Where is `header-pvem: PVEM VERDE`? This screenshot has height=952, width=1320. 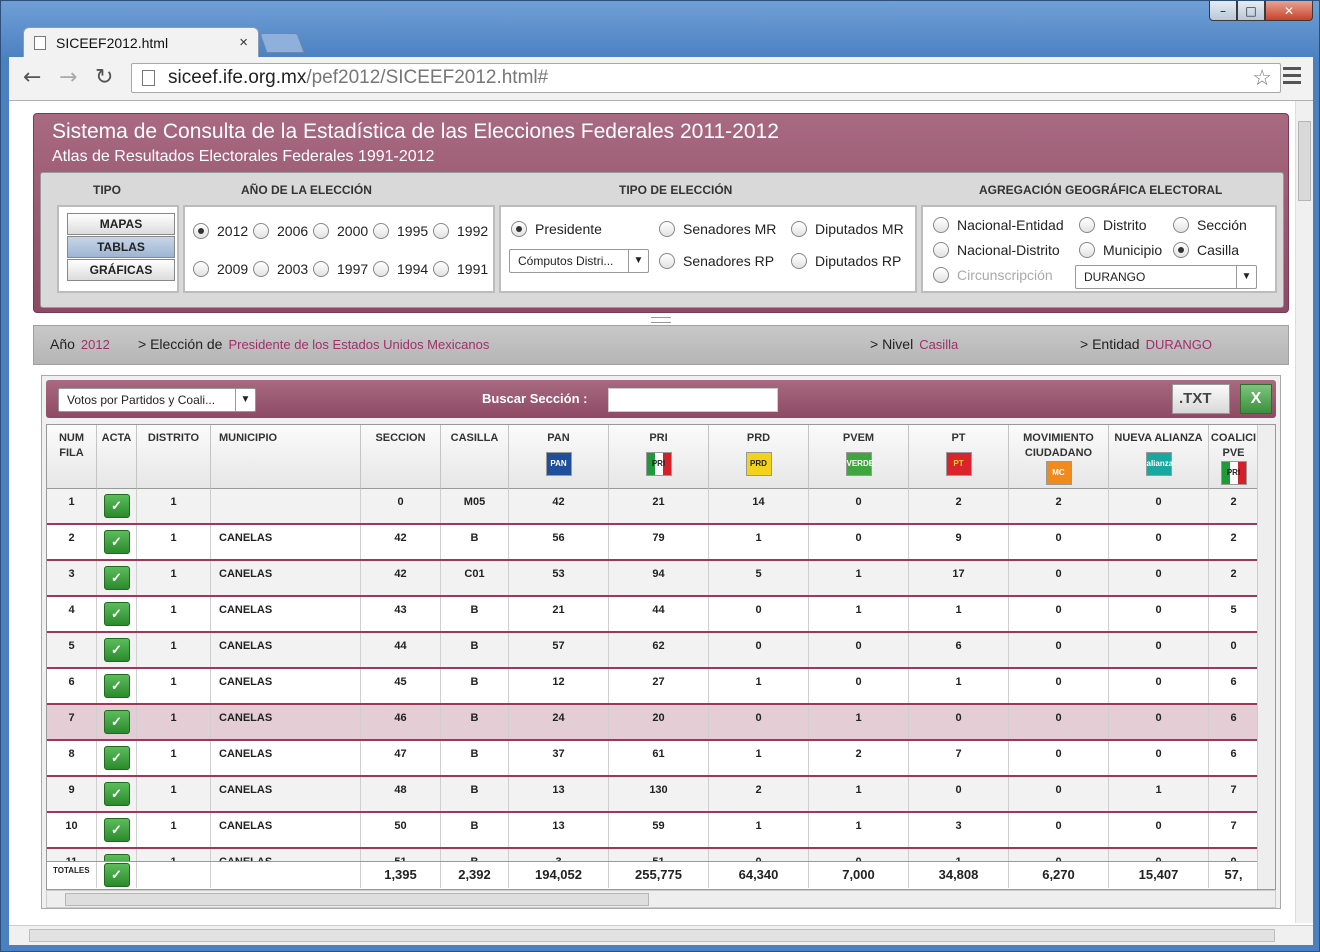 header-pvem: PVEM VERDE is located at coordinates (859, 457).